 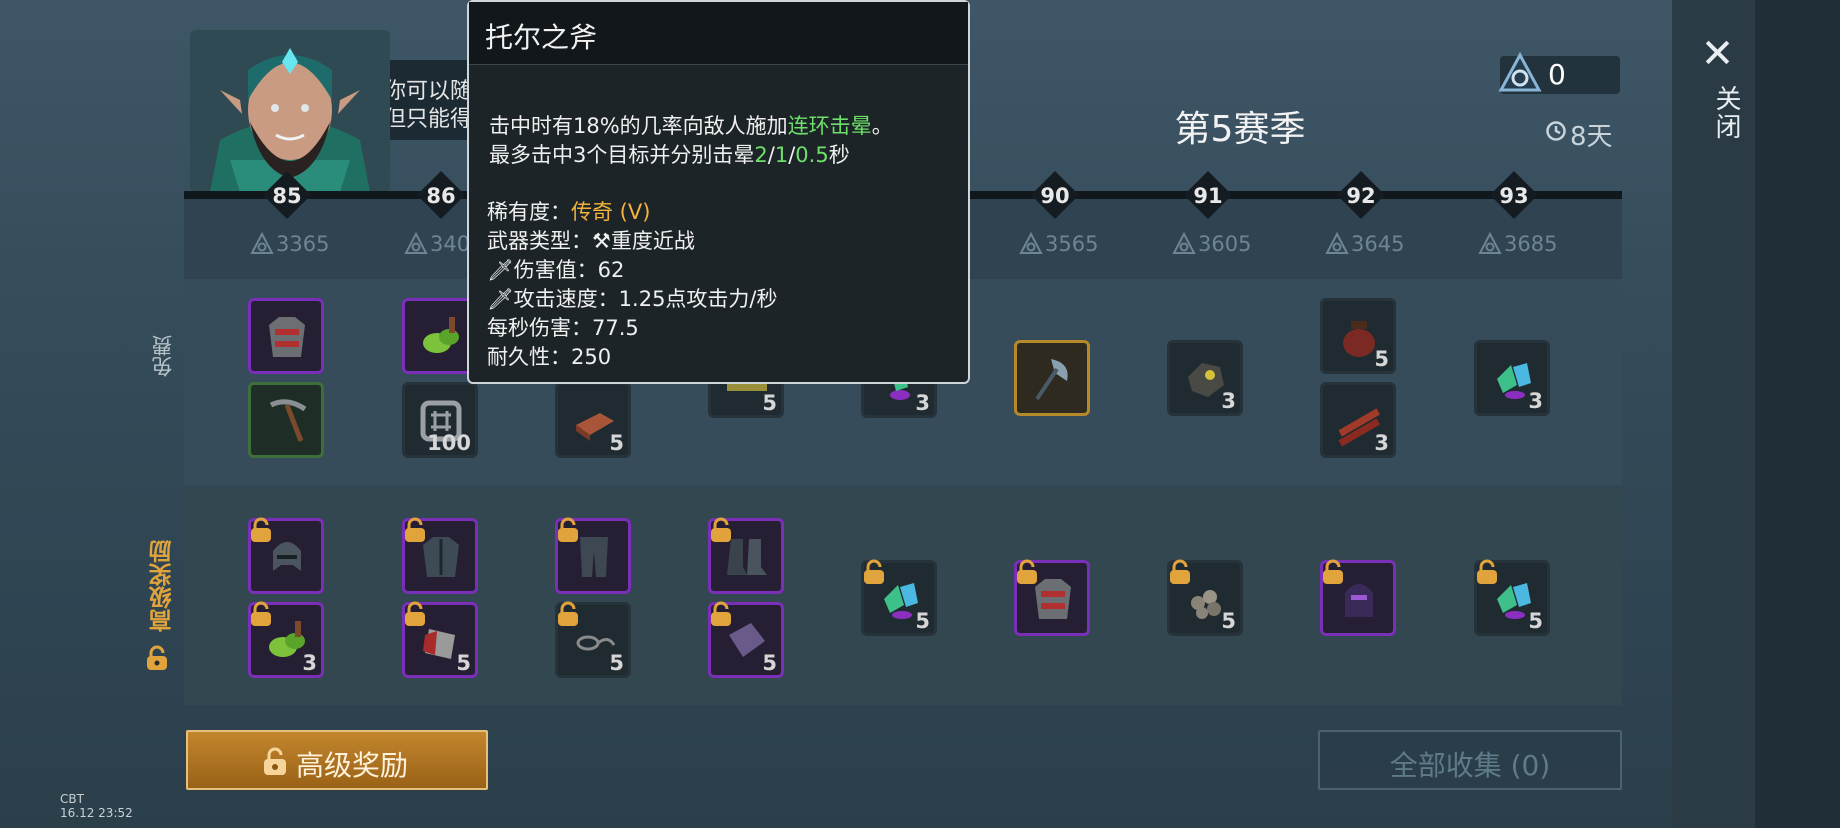 I want to click on durability-value: 250, so click(x=591, y=357).